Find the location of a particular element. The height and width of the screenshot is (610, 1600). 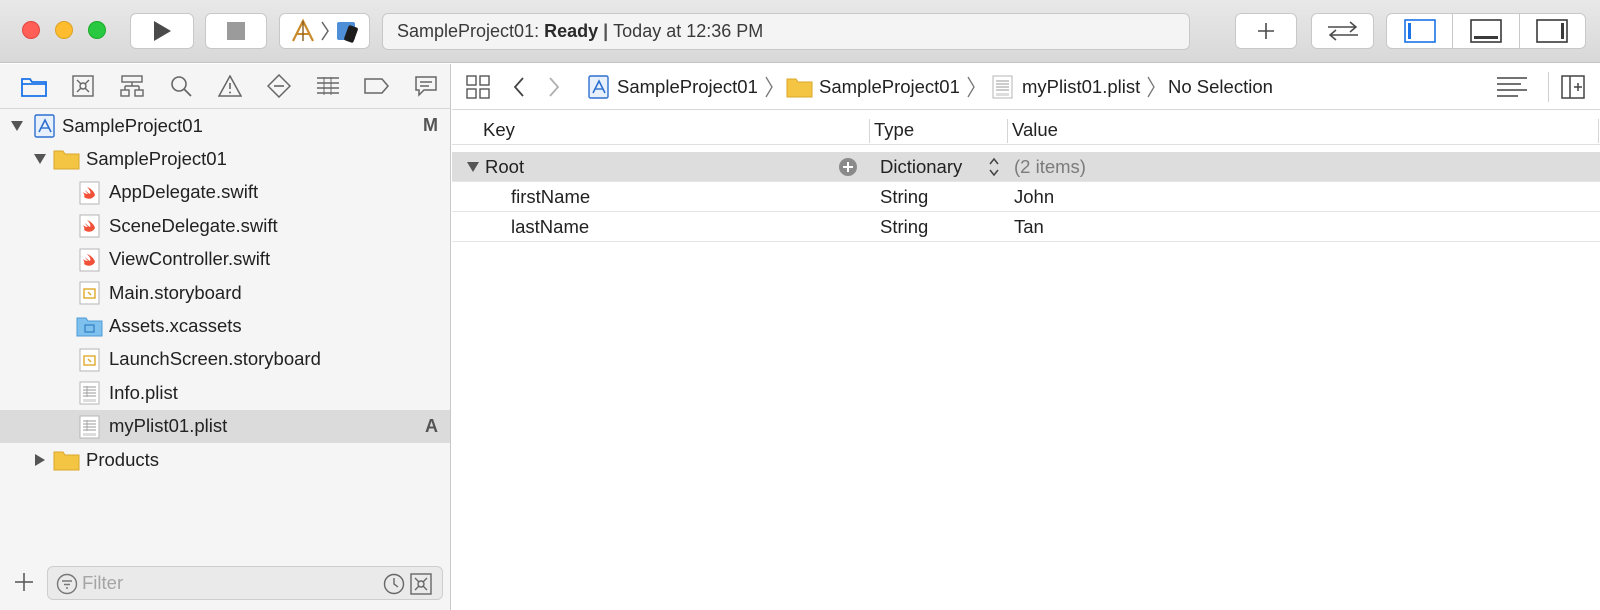

add-row-icon is located at coordinates (848, 166).